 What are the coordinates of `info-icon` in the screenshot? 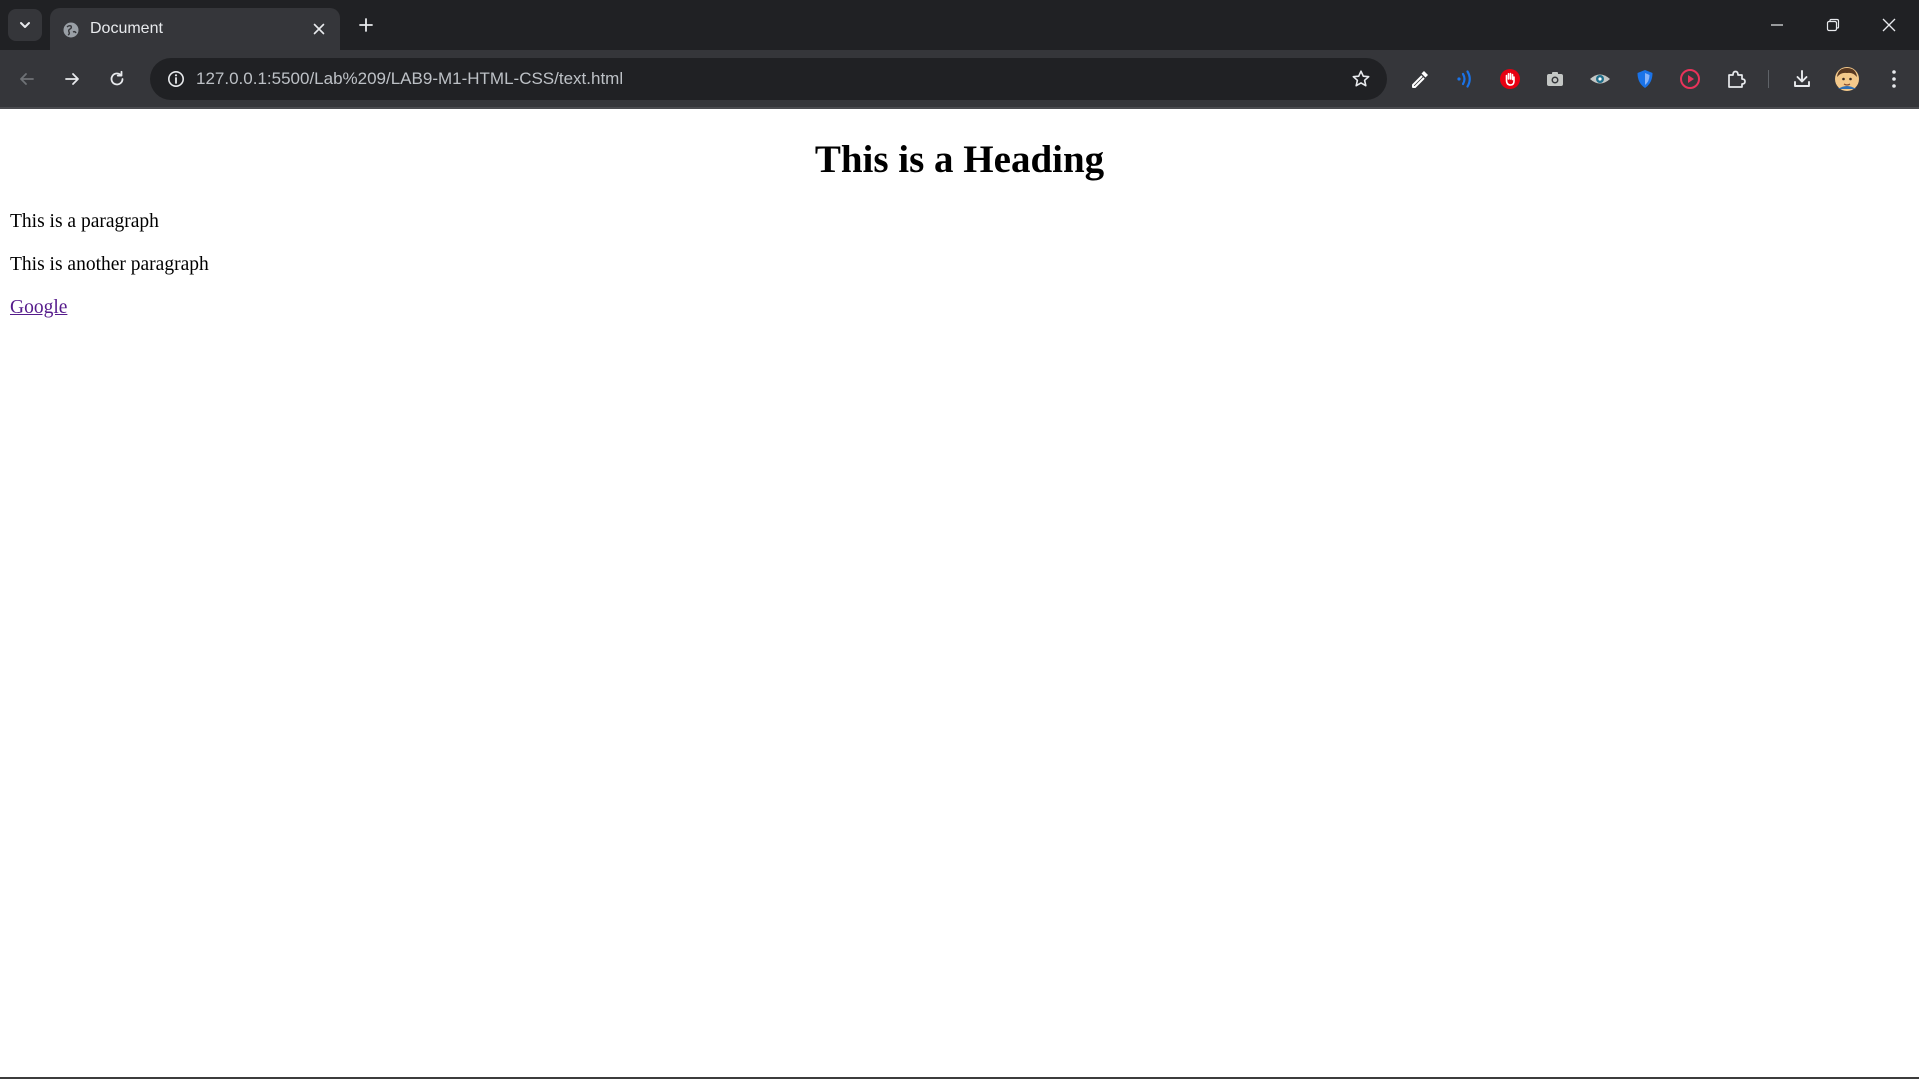 It's located at (176, 79).